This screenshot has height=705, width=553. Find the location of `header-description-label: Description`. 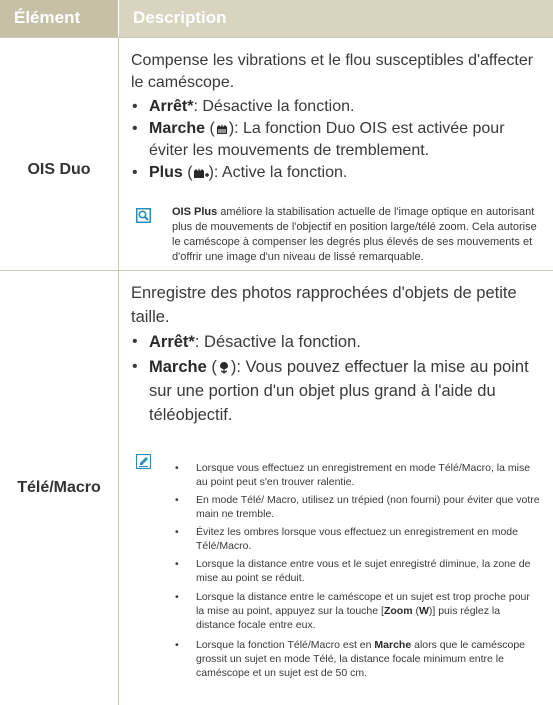

header-description-label: Description is located at coordinates (180, 17).